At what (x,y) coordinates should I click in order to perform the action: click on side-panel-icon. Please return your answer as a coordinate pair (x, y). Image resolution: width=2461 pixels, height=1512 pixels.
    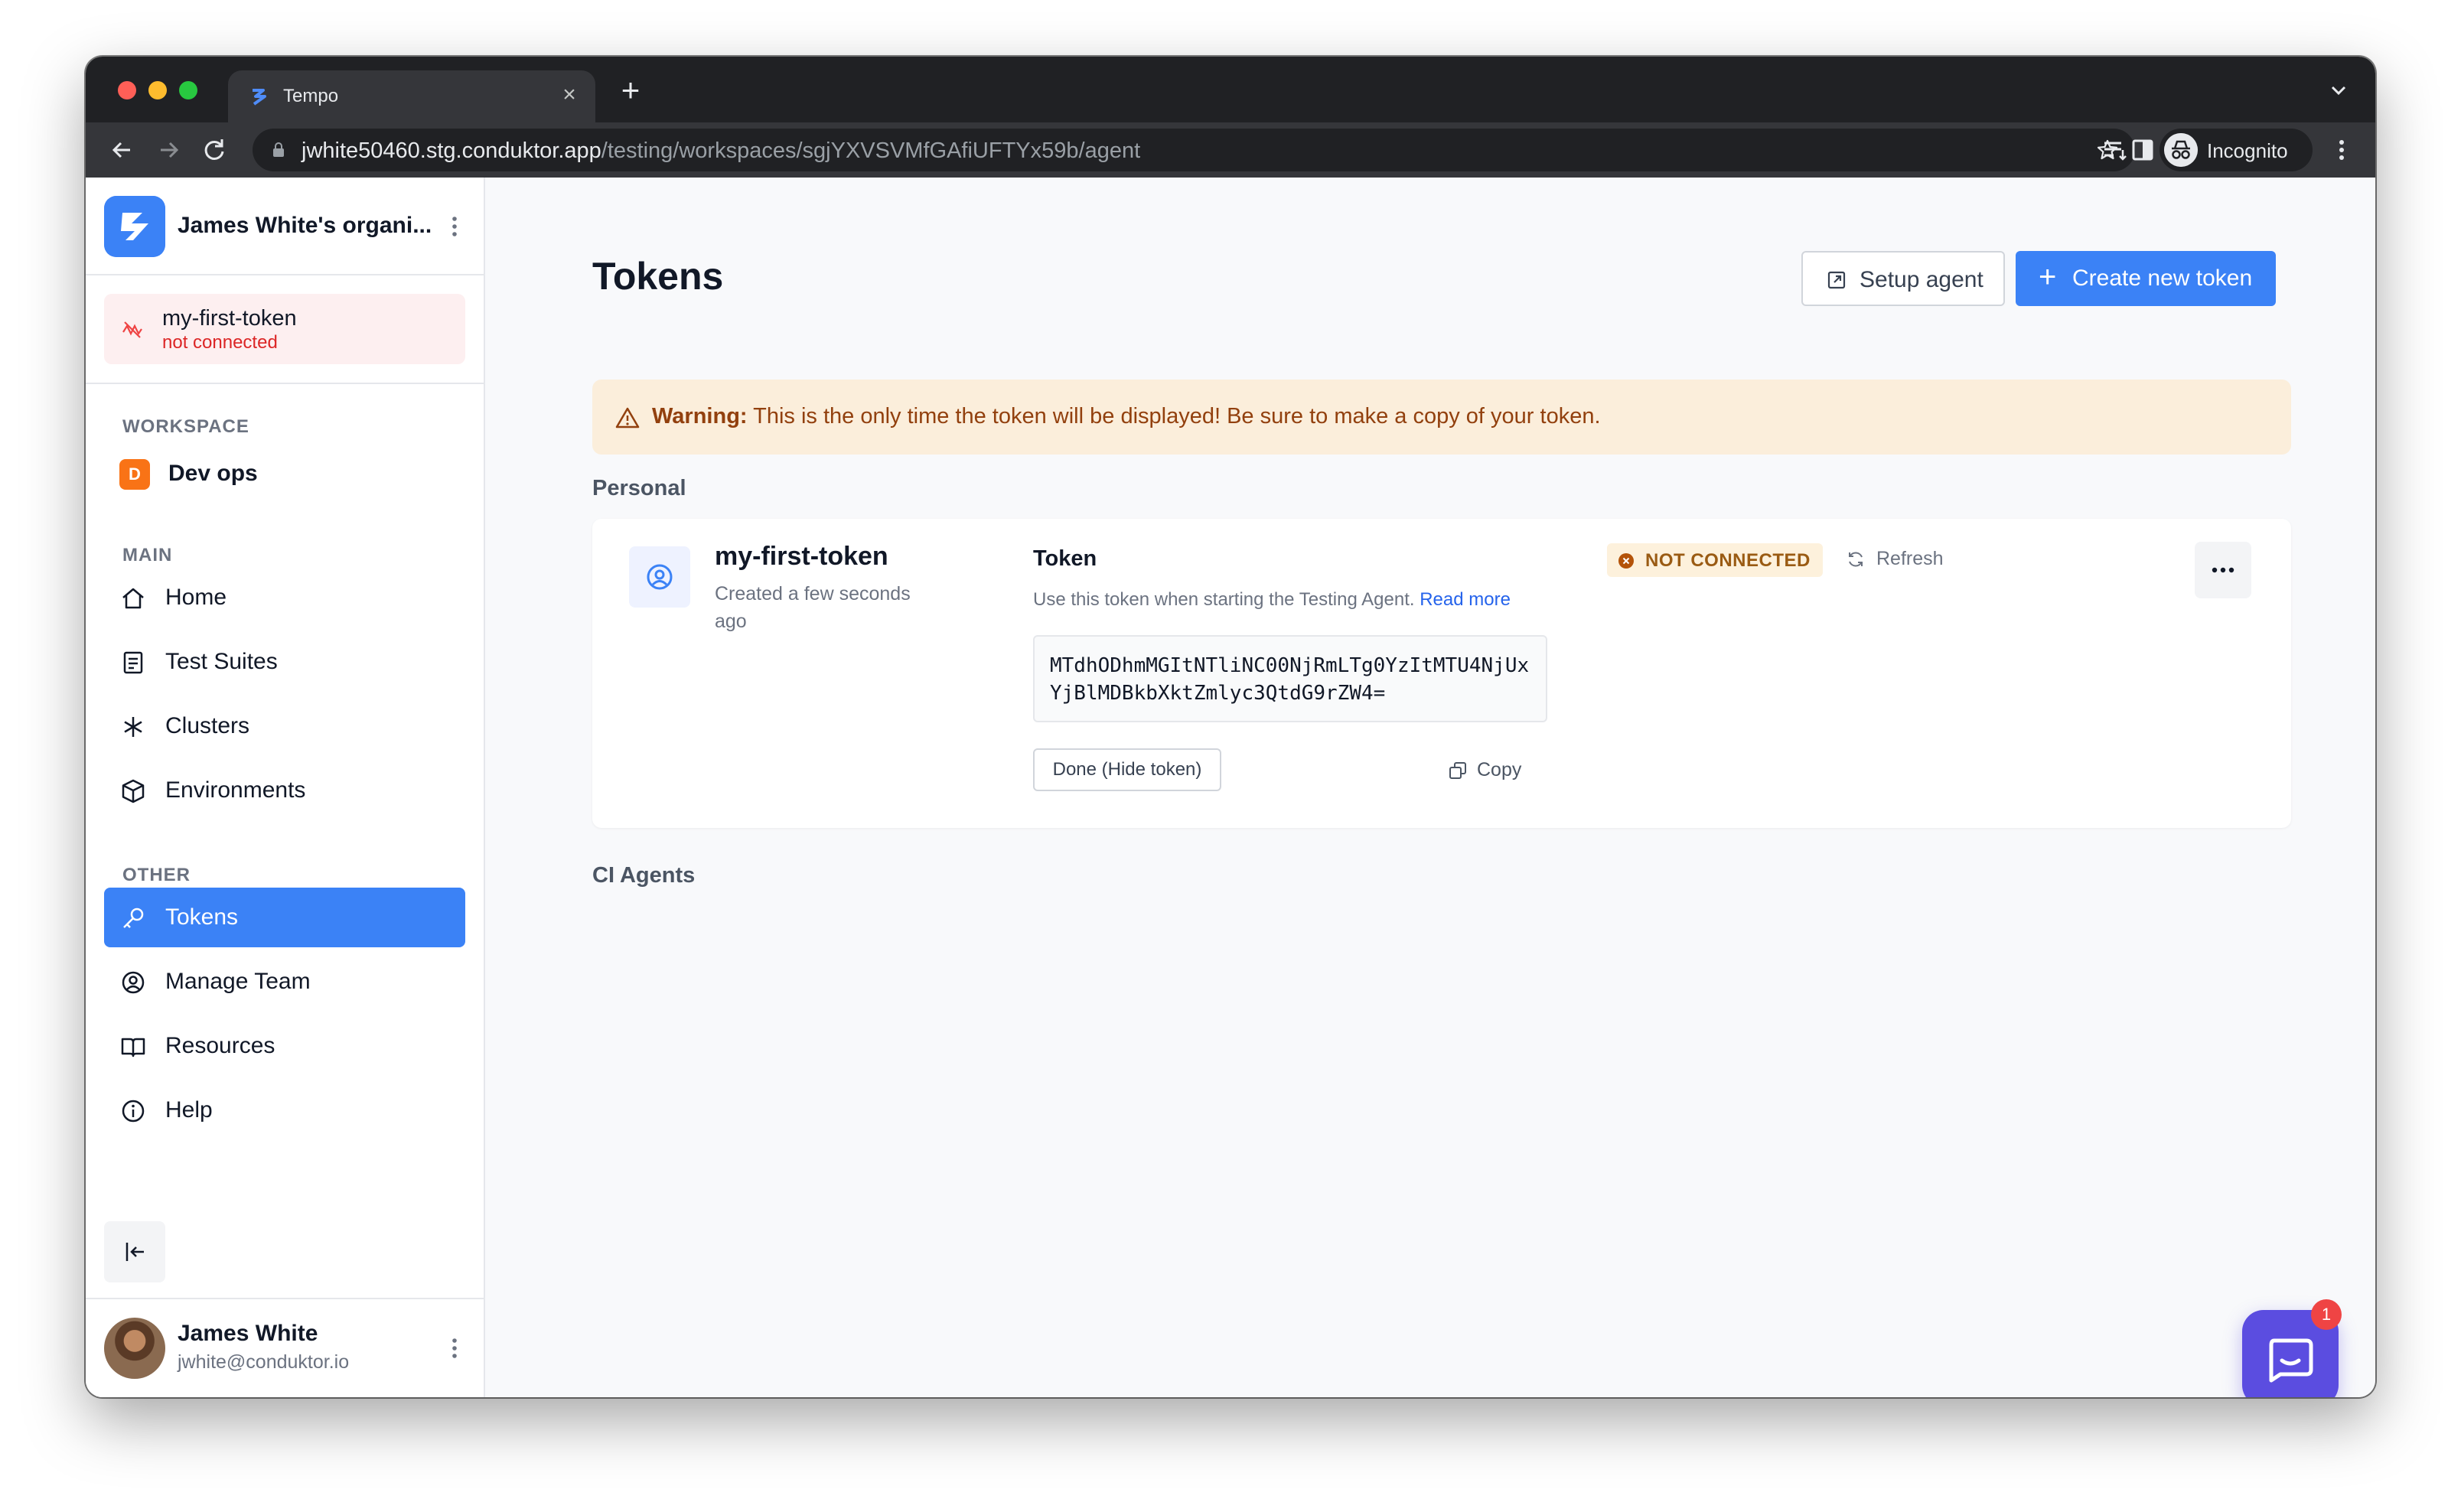
    Looking at the image, I should click on (2142, 150).